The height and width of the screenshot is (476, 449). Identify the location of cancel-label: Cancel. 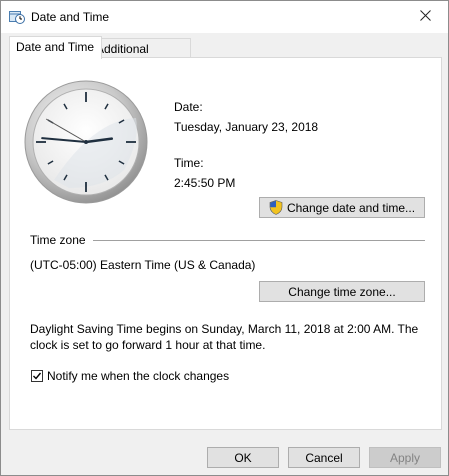
(324, 457).